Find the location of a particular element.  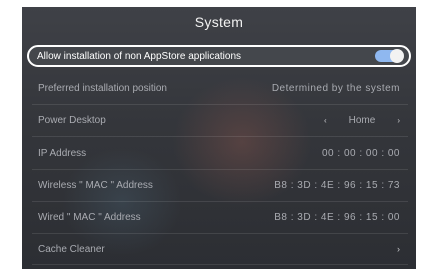

wireless-mac-value: B8 : 3D : 4E : 96 : 15 : 73 is located at coordinates (337, 185).